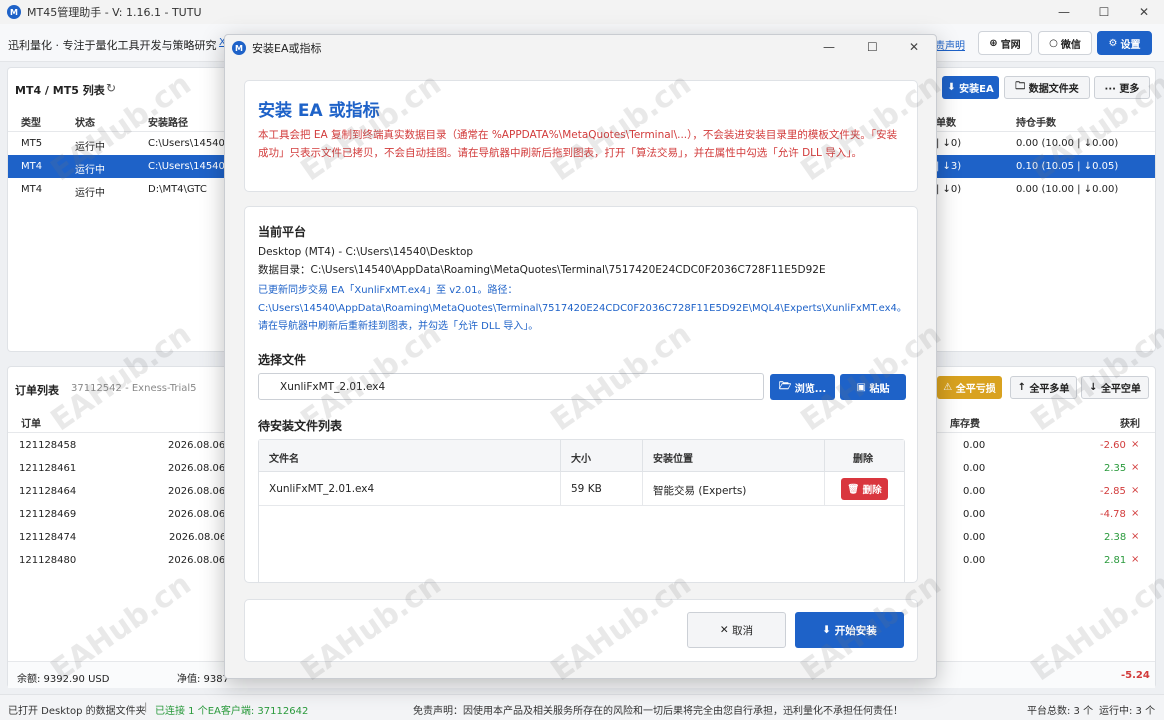 This screenshot has width=1164, height=720. What do you see at coordinates (282, 360) in the screenshot?
I see `select-file-label: 选择文件` at bounding box center [282, 360].